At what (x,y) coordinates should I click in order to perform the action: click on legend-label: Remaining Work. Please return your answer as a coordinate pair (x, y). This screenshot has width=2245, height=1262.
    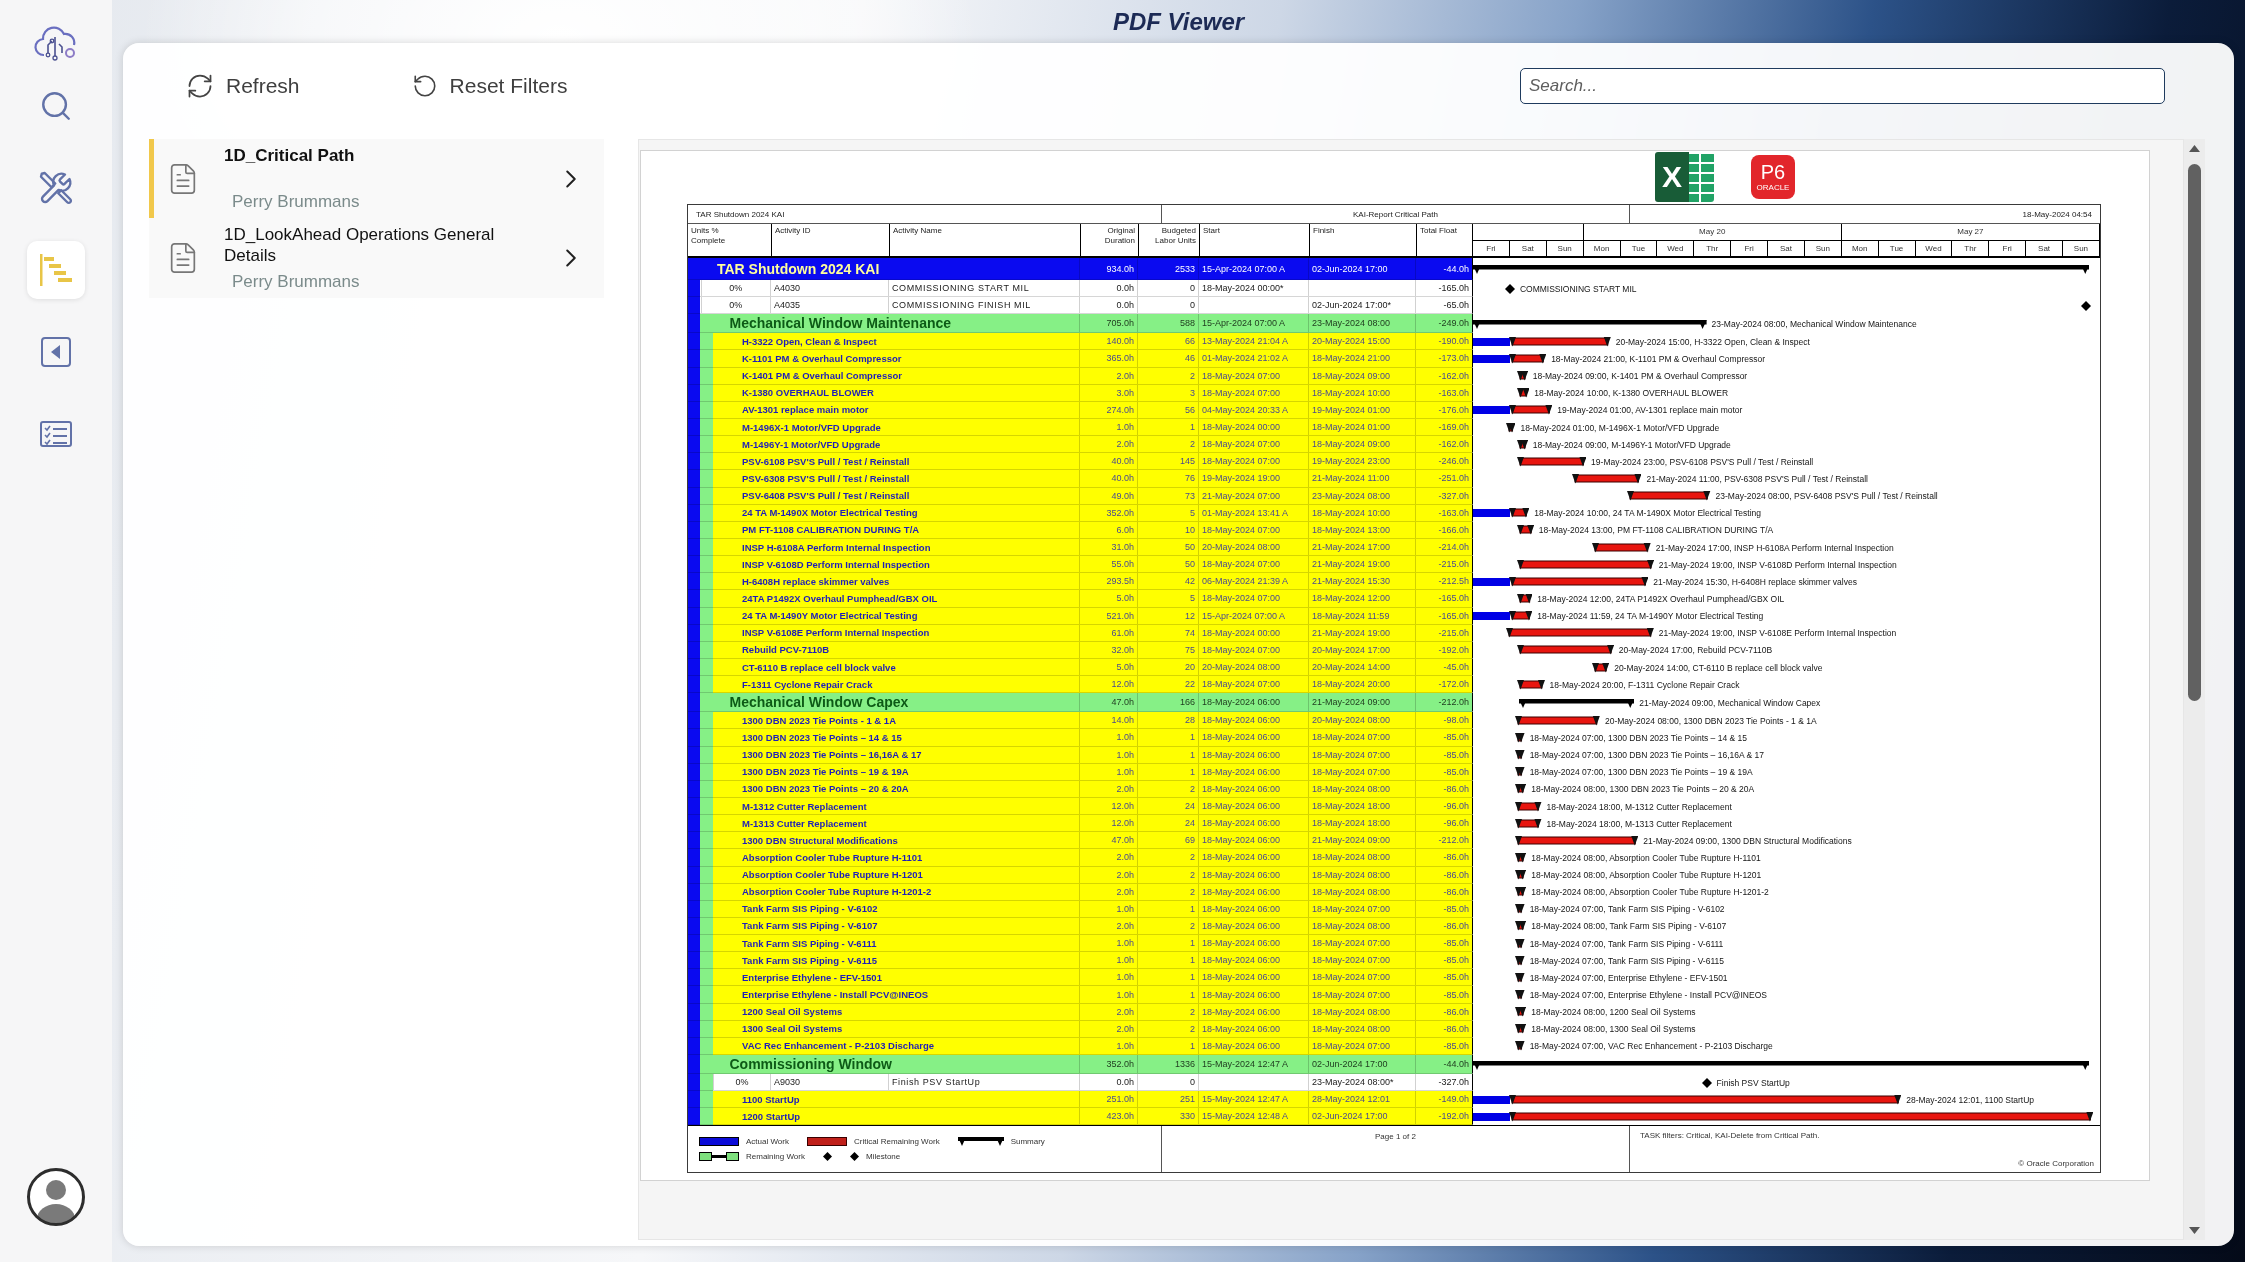
    Looking at the image, I should click on (775, 1157).